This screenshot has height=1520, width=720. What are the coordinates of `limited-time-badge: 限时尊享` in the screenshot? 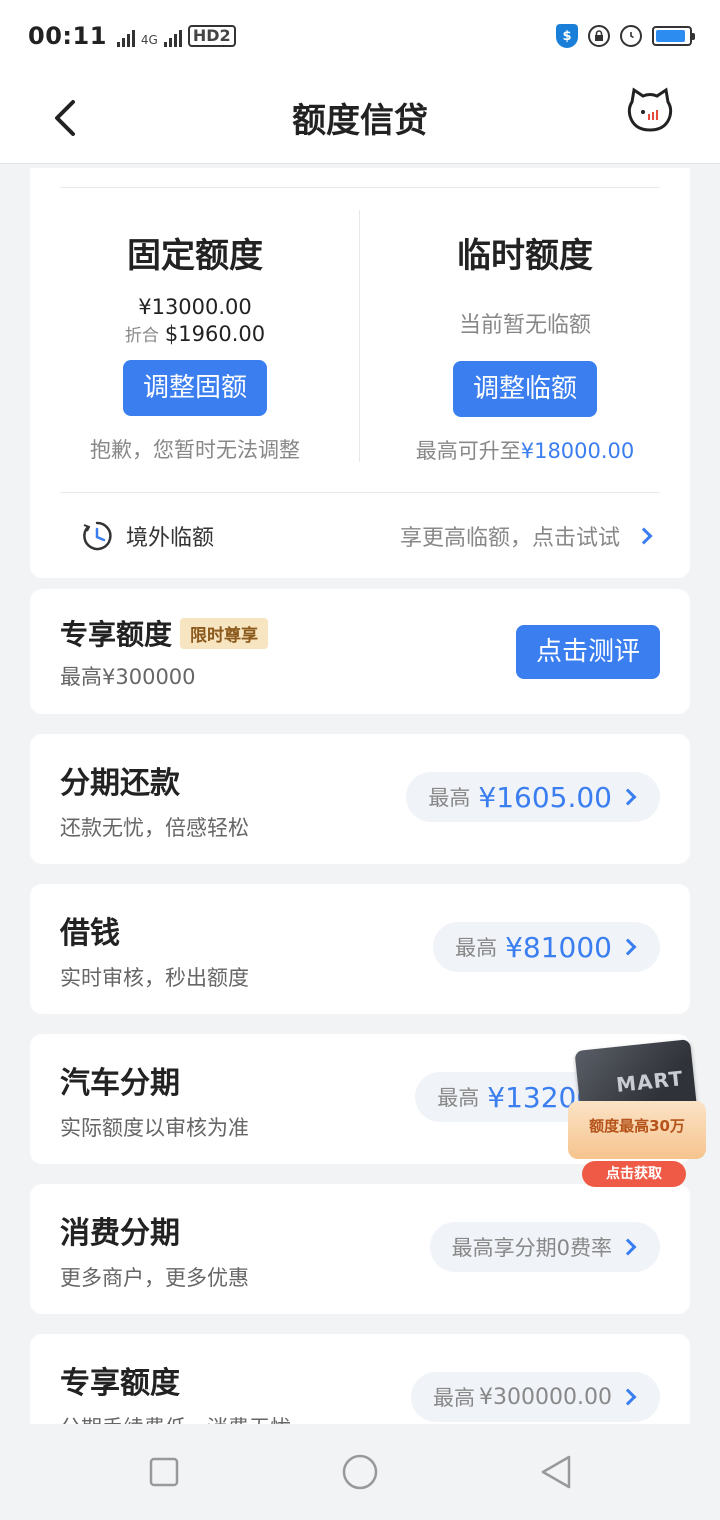 It's located at (224, 633).